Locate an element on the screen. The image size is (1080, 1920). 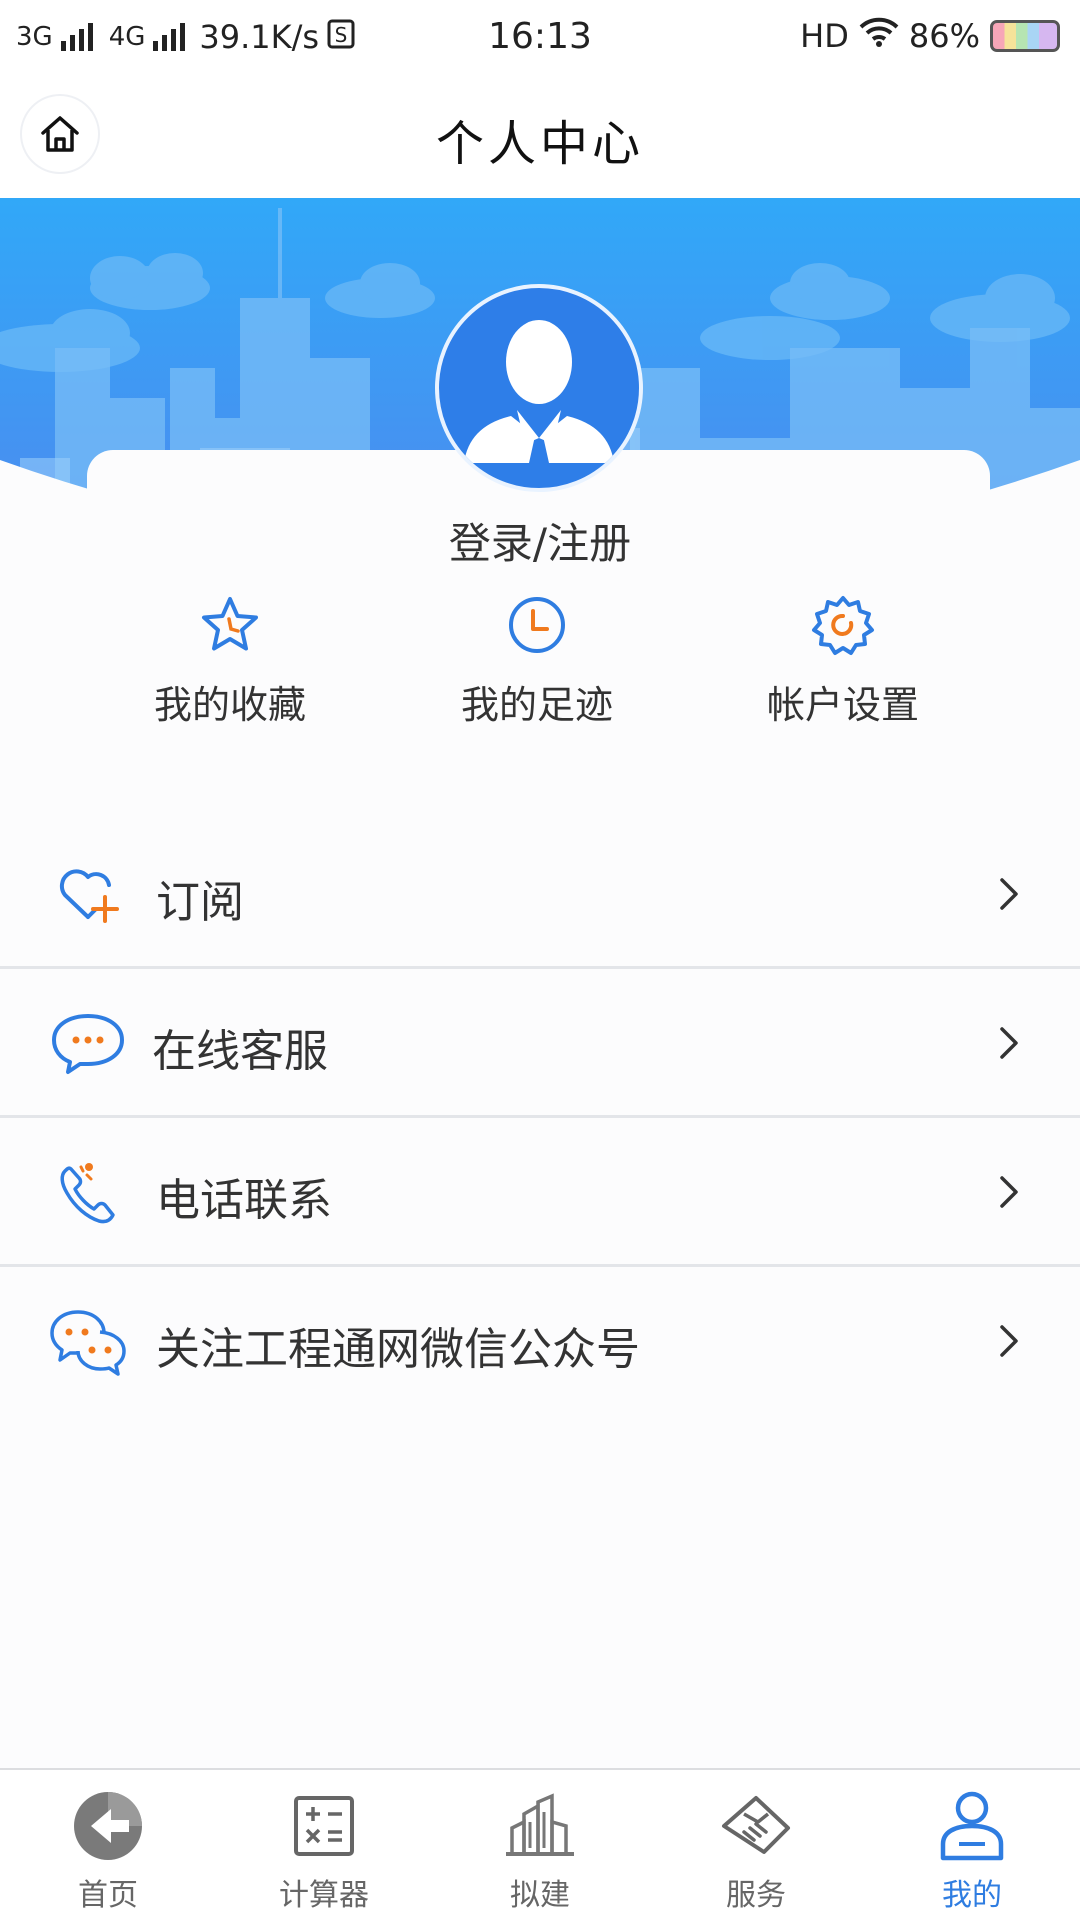
hd-label: HD is located at coordinates (824, 36).